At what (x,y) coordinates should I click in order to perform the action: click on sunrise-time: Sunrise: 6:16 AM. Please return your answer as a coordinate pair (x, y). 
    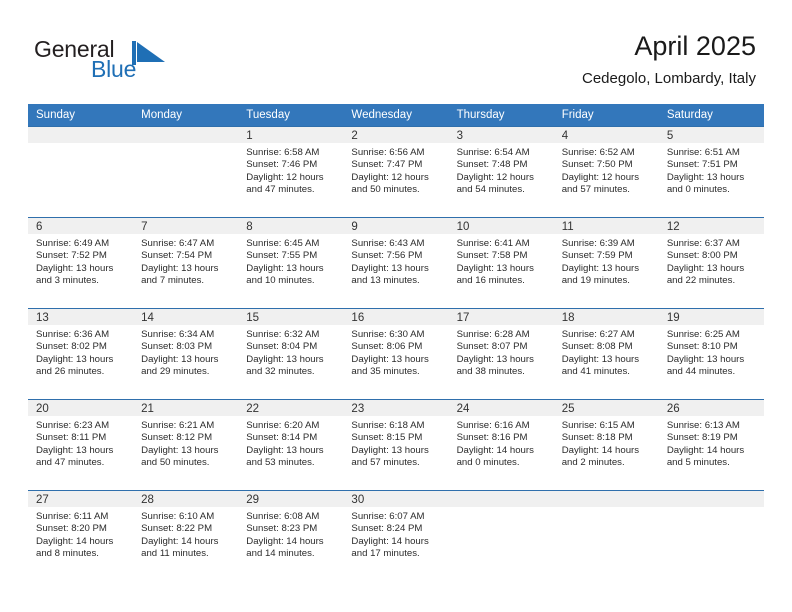
    Looking at the image, I should click on (493, 425).